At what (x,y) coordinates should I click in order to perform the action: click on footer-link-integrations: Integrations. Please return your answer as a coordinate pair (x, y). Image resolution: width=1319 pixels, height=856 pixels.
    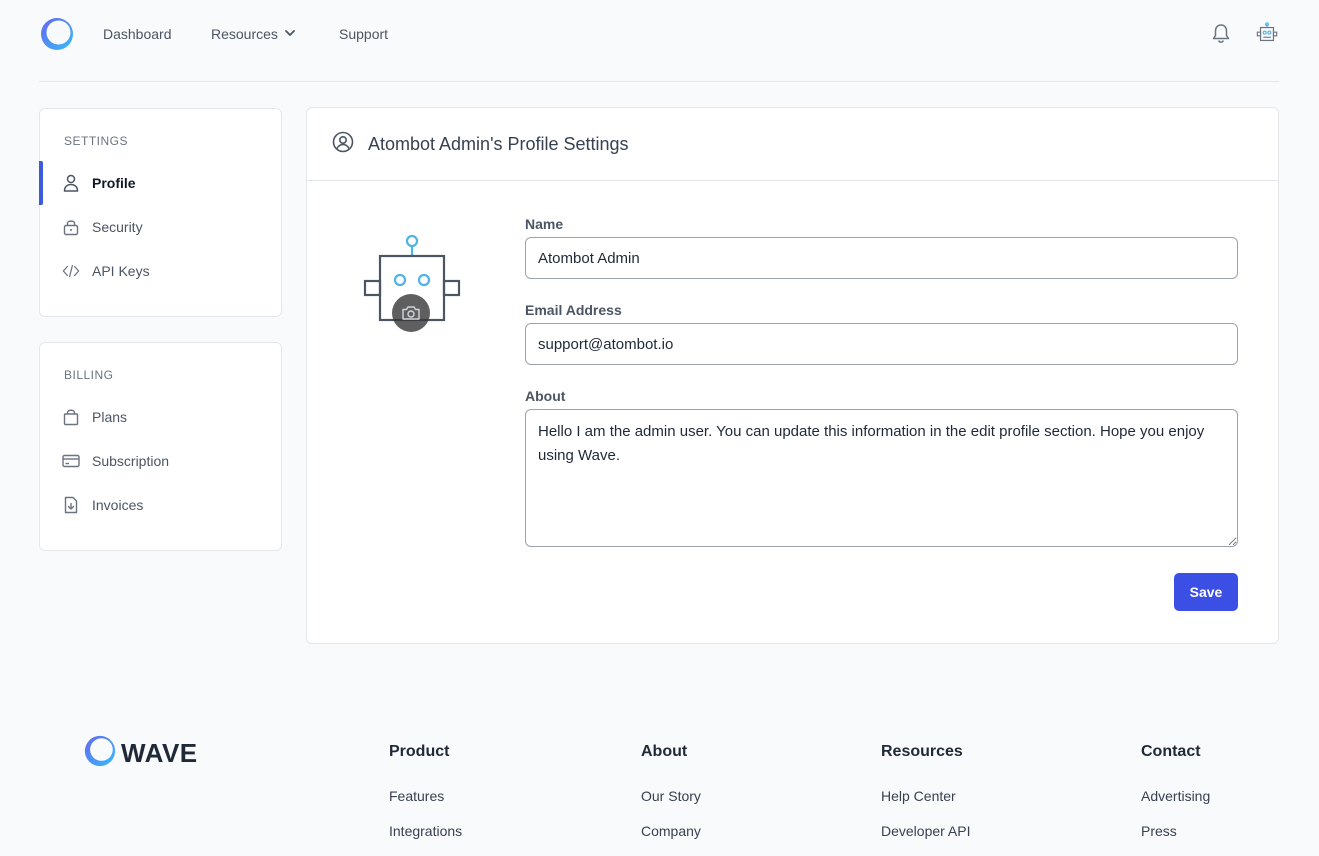
    Looking at the image, I should click on (425, 831).